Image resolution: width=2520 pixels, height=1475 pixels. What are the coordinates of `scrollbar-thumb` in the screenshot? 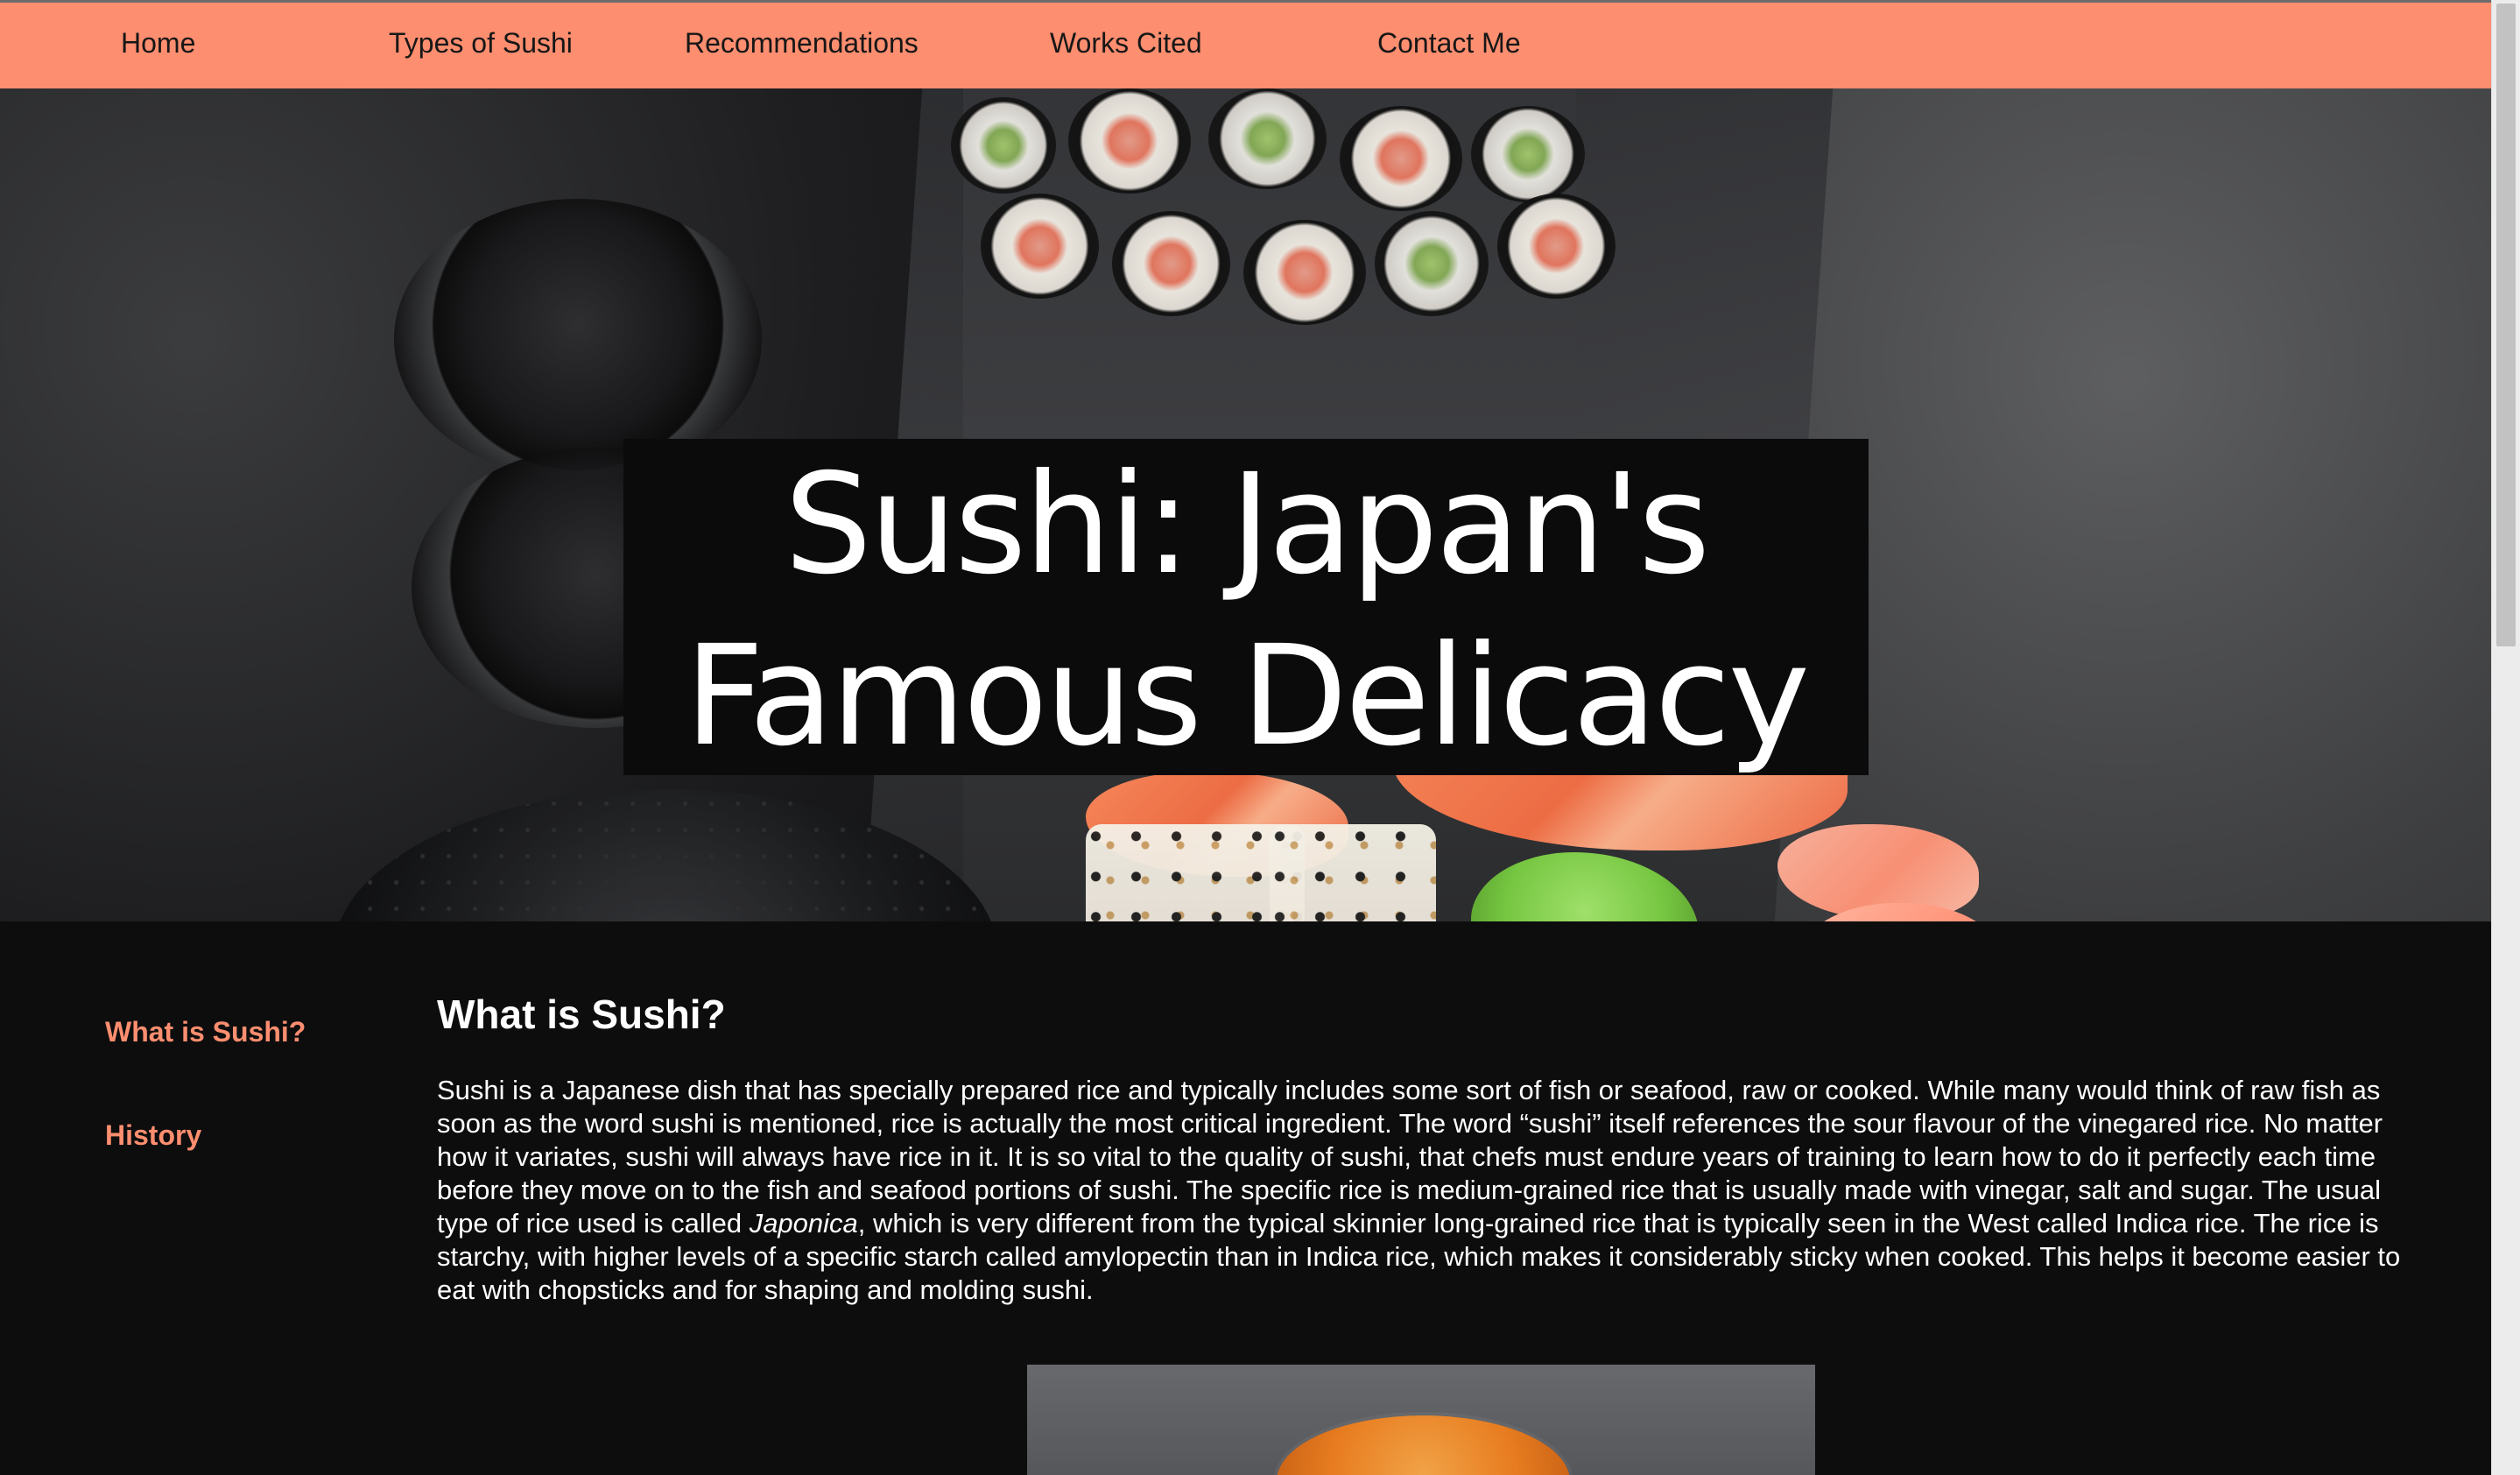 It's located at (2506, 325).